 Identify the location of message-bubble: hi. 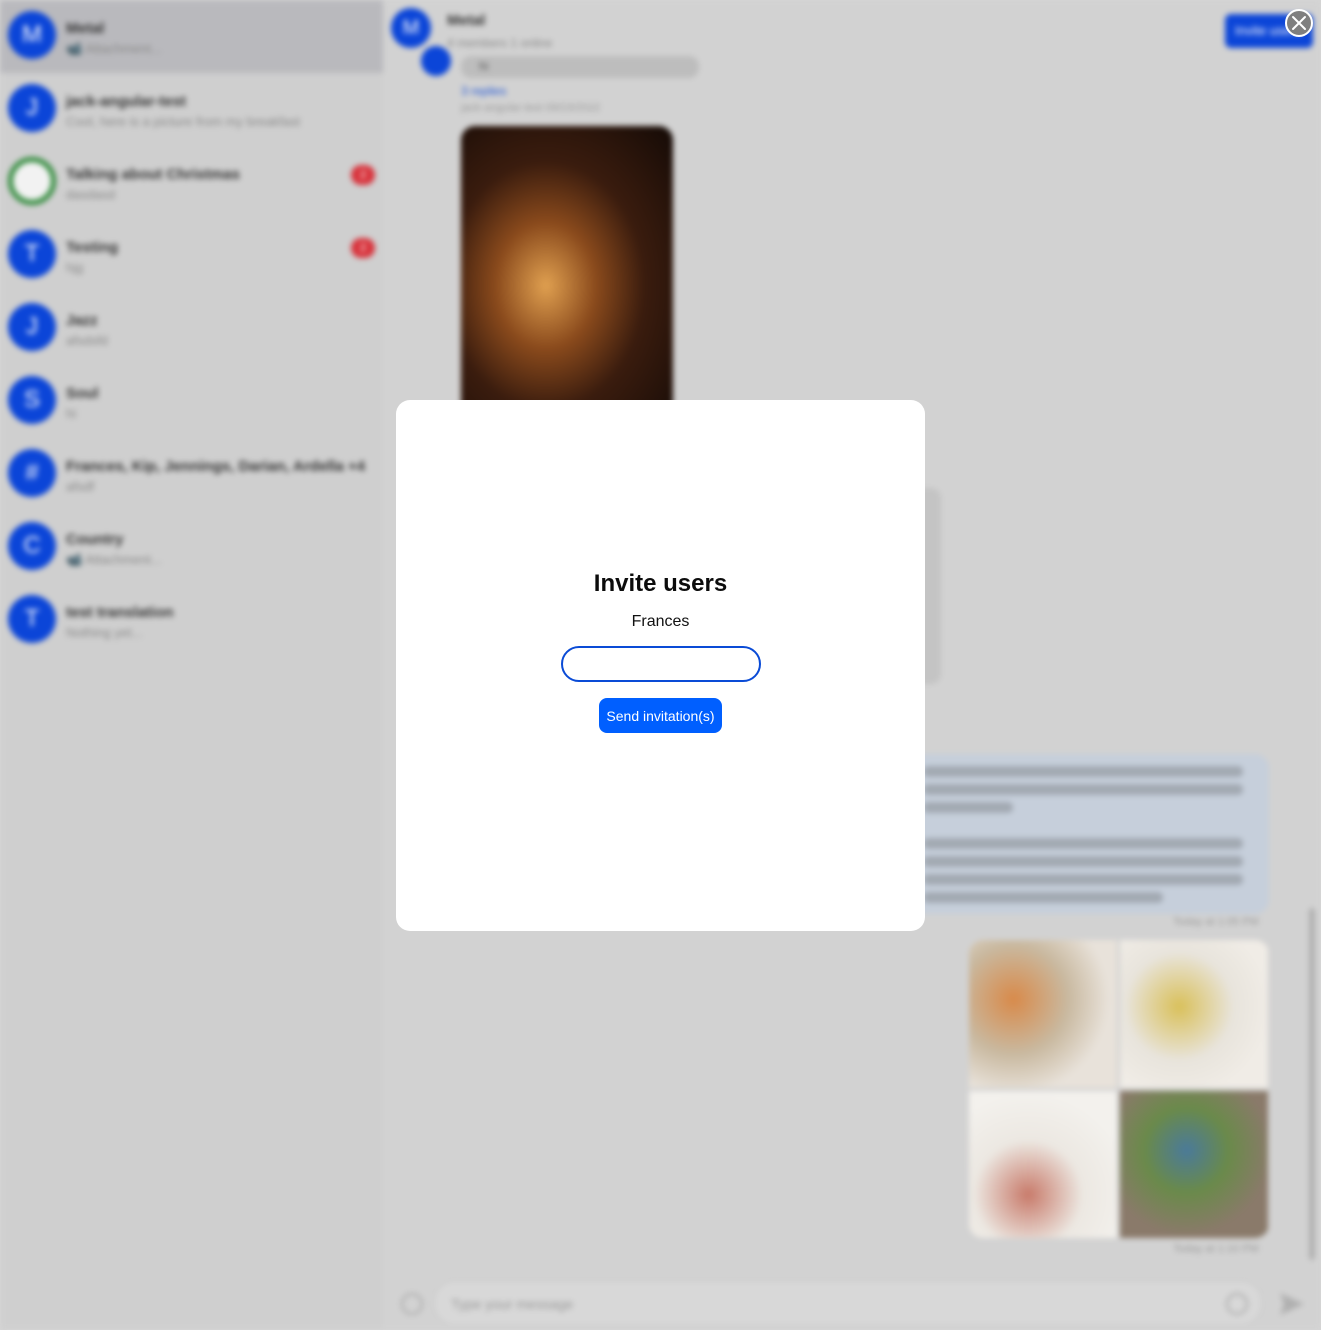
(580, 67).